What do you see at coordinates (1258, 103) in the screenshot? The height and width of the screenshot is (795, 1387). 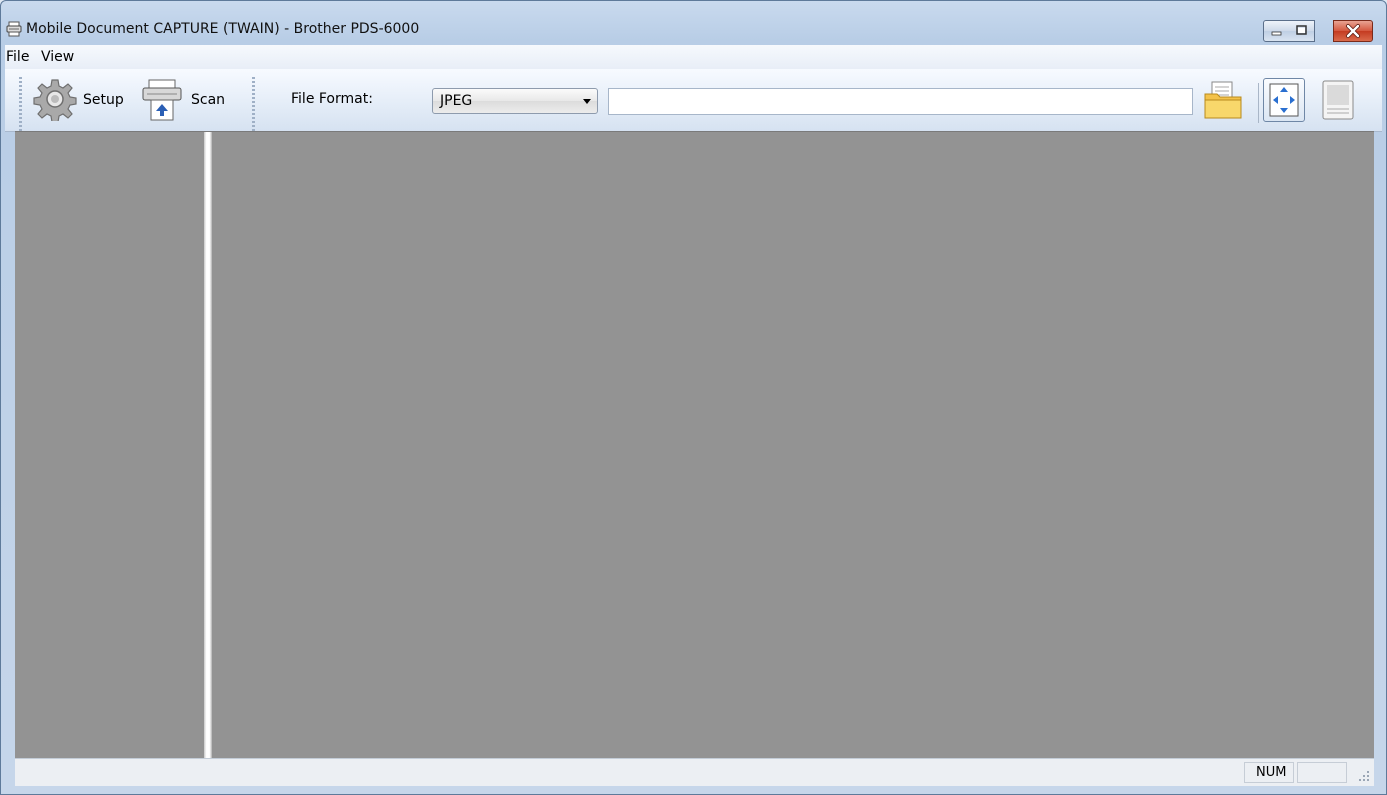 I see `toolbar-separator` at bounding box center [1258, 103].